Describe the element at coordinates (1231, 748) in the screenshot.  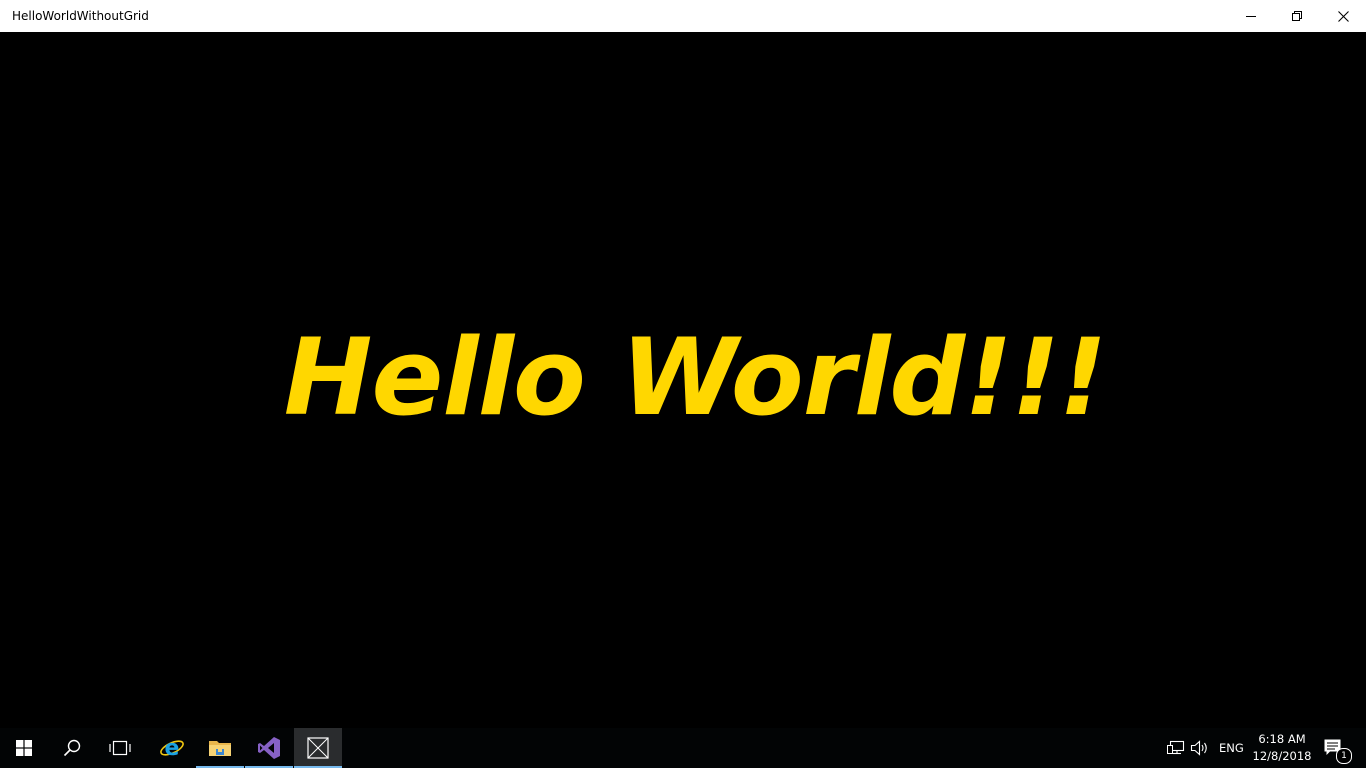
I see `language-indicator: ENG` at that location.